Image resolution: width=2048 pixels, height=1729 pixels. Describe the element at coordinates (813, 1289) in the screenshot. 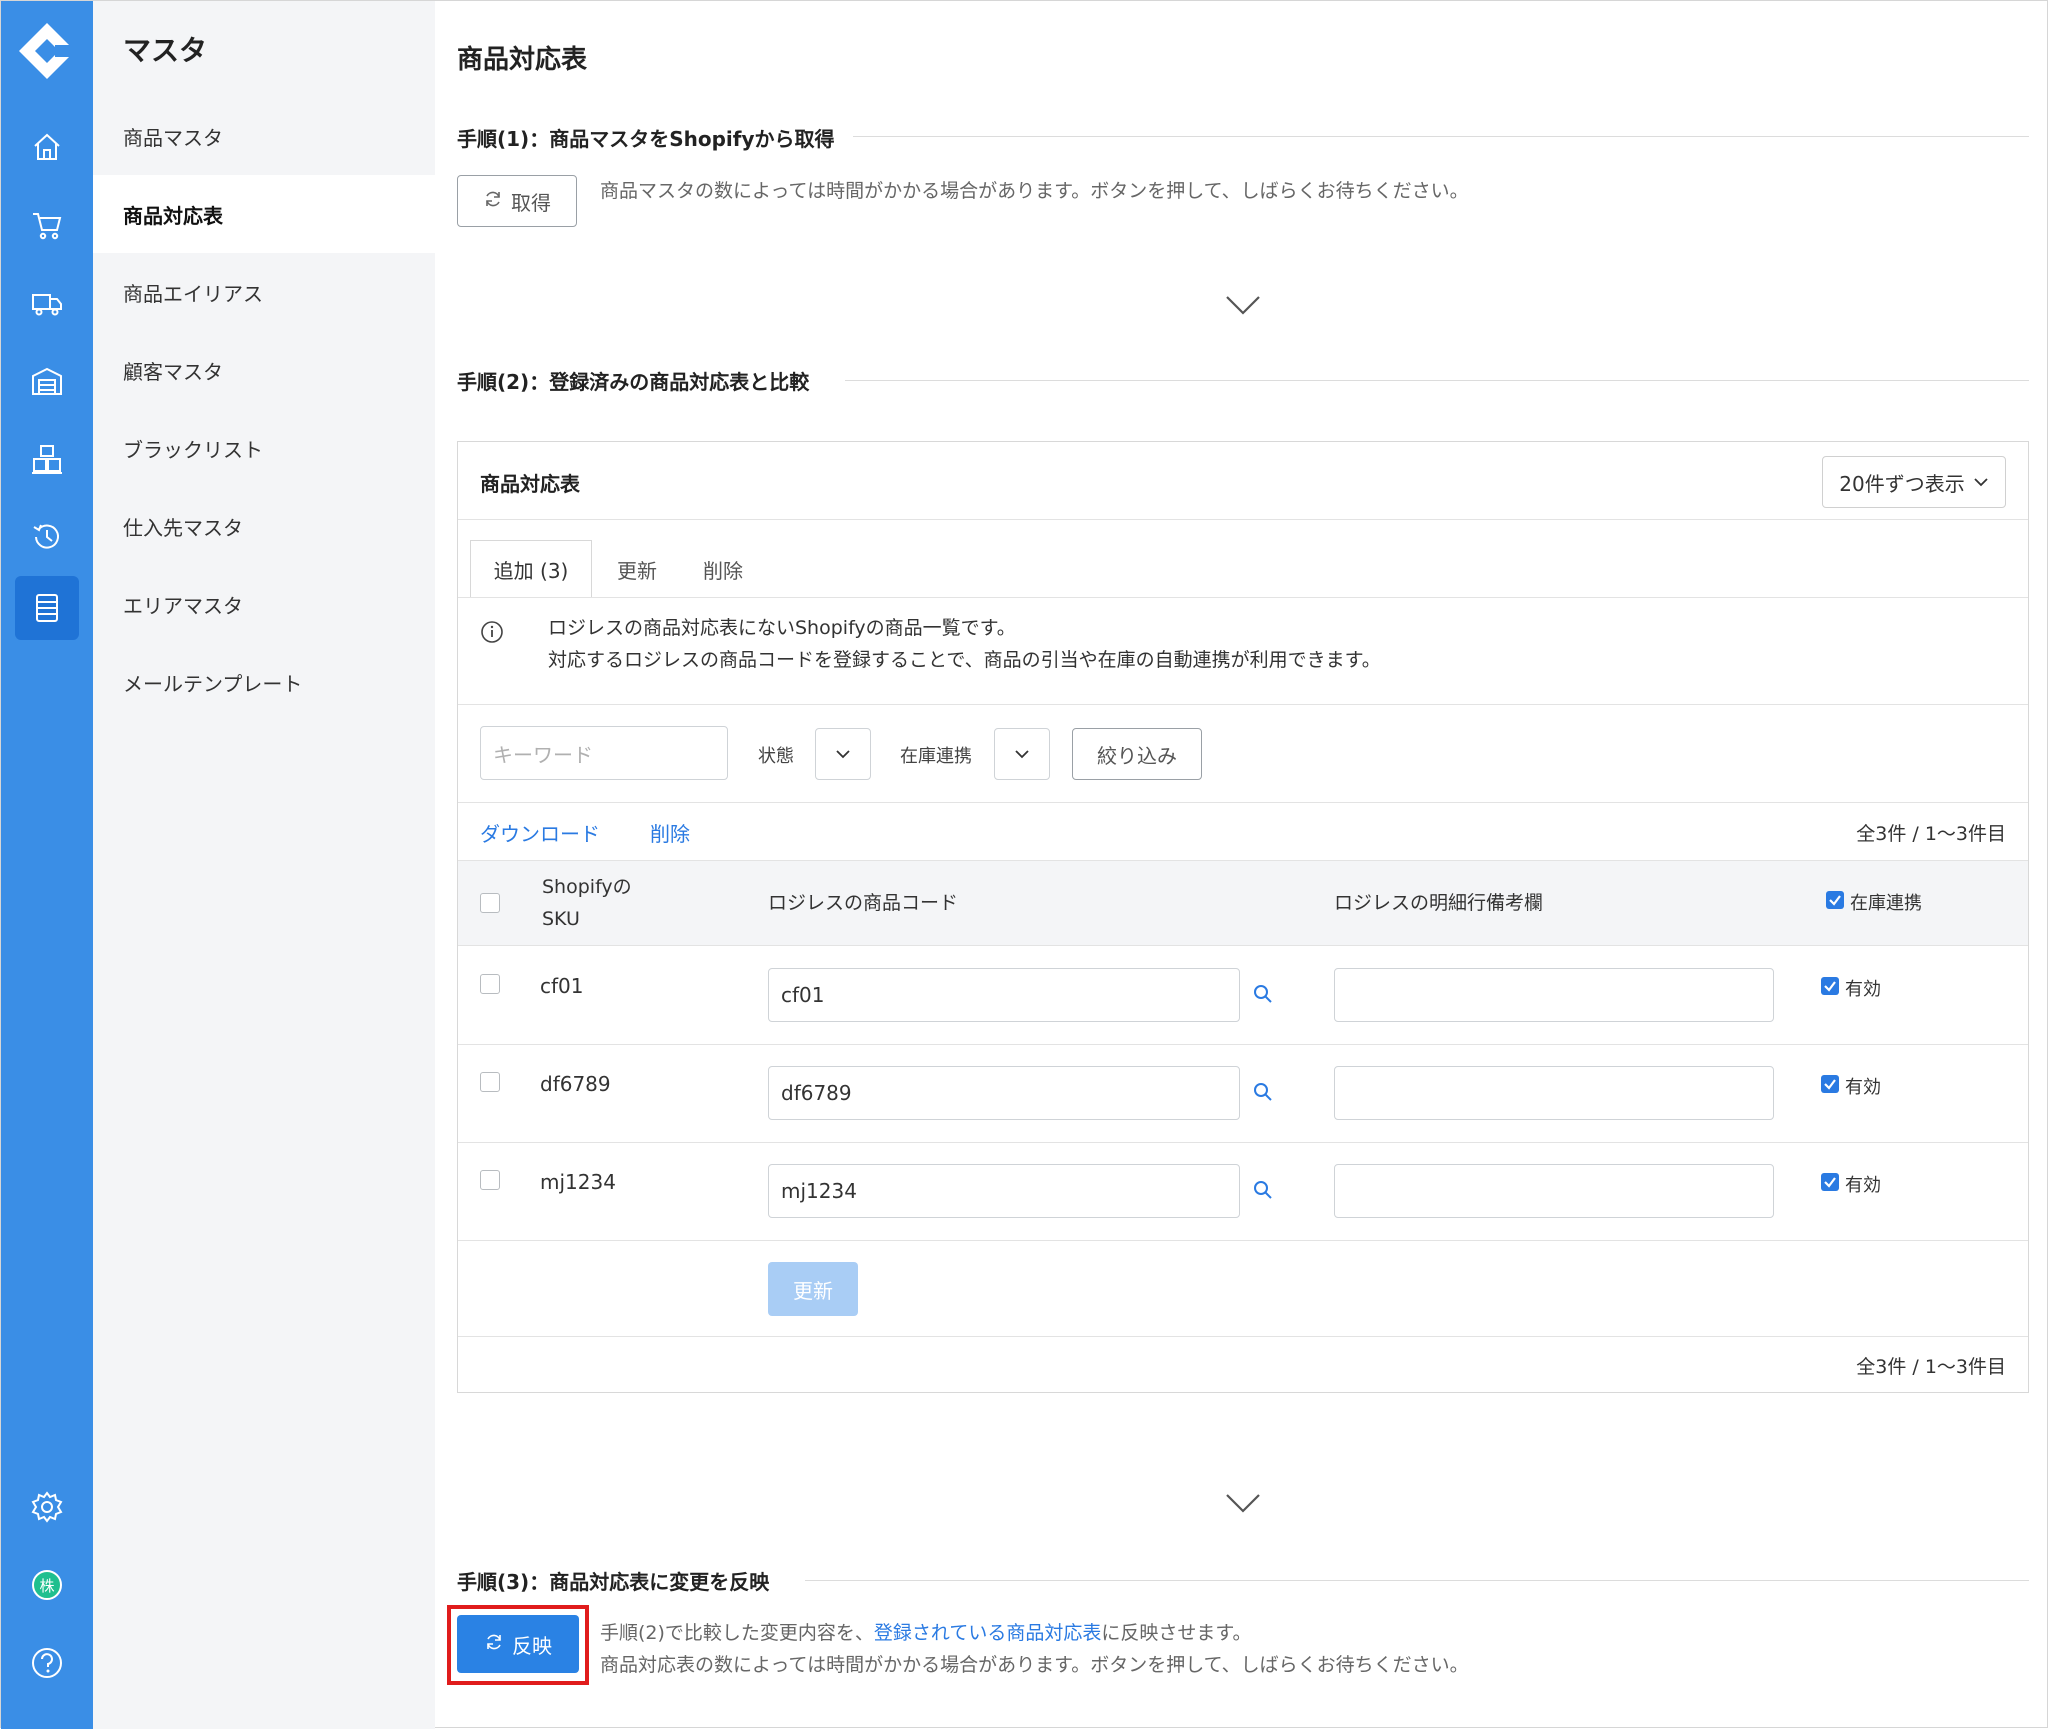

I see `update-button: 更新` at that location.